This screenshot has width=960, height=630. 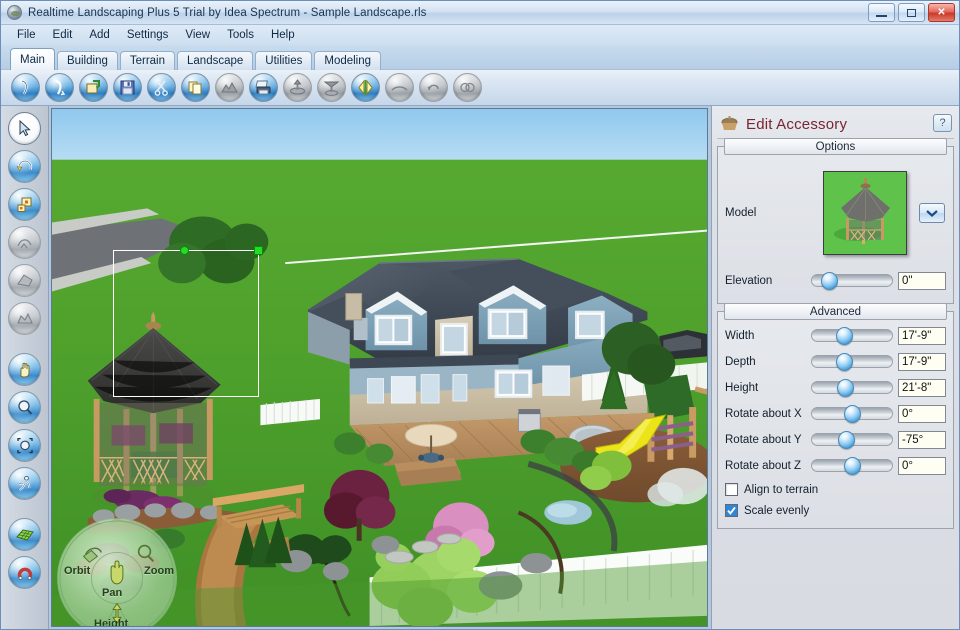 What do you see at coordinates (729, 123) in the screenshot?
I see `accessory-thumbnail-icon` at bounding box center [729, 123].